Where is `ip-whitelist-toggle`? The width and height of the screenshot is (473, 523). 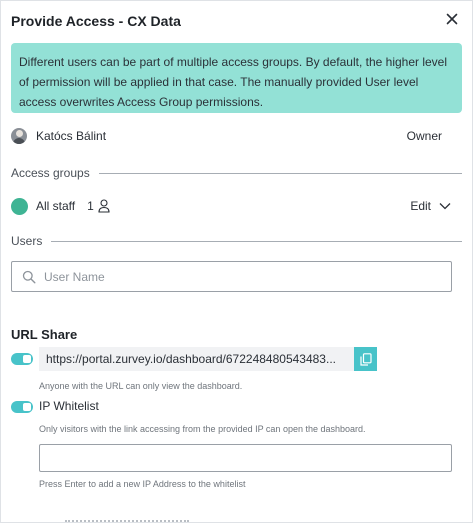
ip-whitelist-toggle is located at coordinates (22, 407).